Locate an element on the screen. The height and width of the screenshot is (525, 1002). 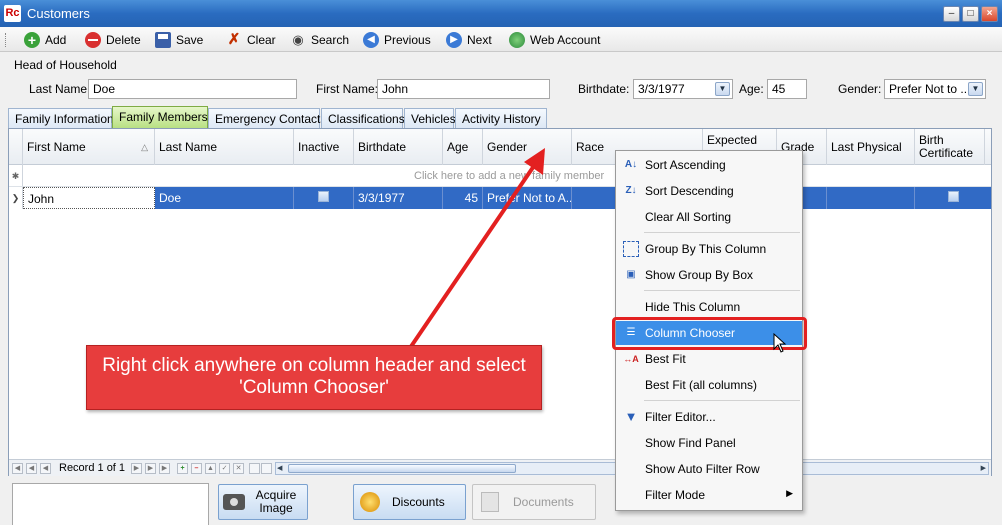
acquire-image-label: Acquire Image is located at coordinates (276, 501).